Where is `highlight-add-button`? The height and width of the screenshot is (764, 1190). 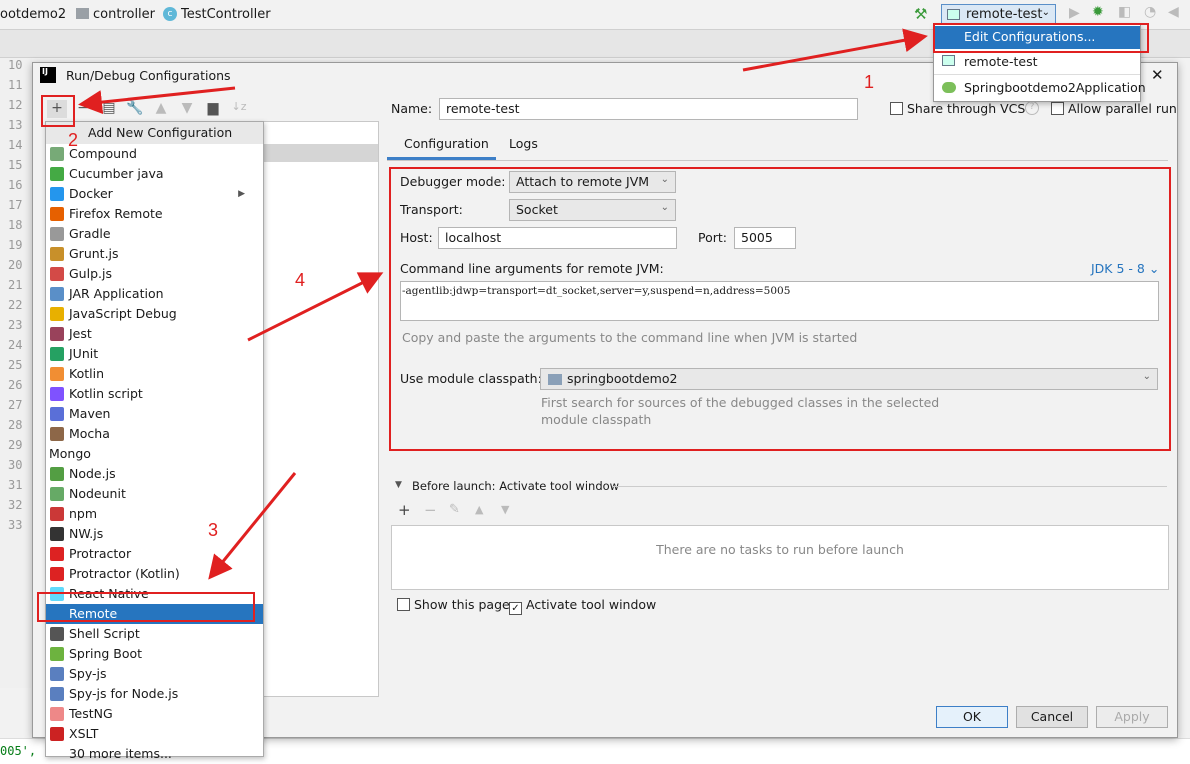 highlight-add-button is located at coordinates (58, 111).